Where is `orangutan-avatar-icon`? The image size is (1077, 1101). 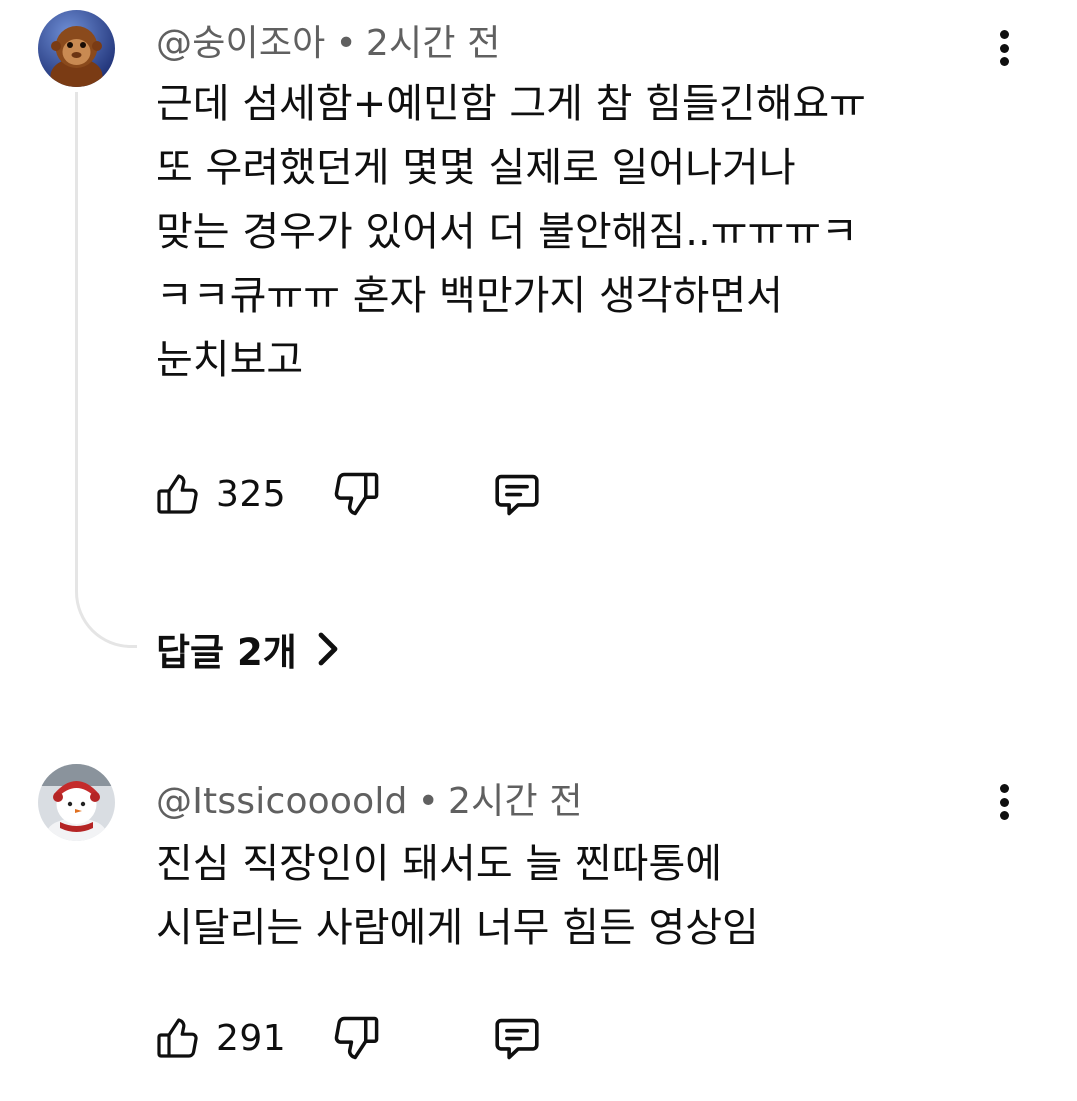 orangutan-avatar-icon is located at coordinates (76, 48).